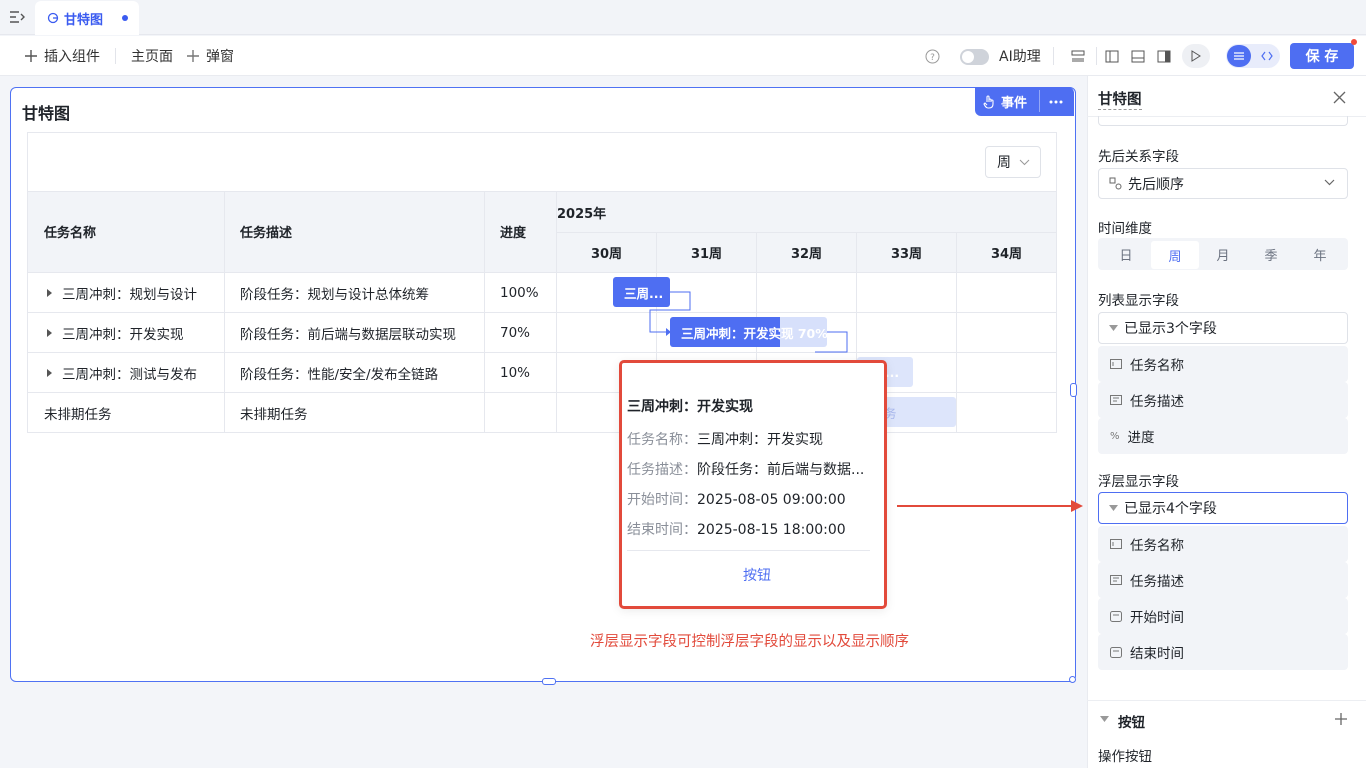 The height and width of the screenshot is (768, 1366). Describe the element at coordinates (1223, 328) in the screenshot. I see `list-fields-select: 已显示3个字段` at that location.